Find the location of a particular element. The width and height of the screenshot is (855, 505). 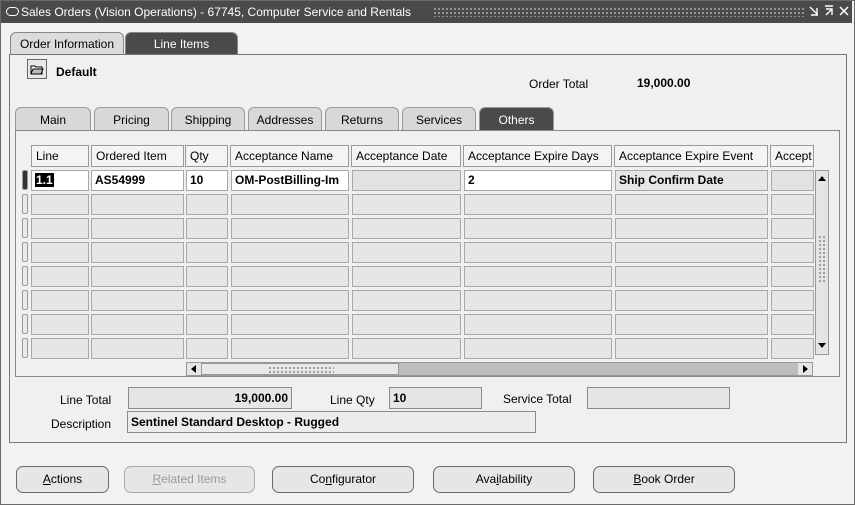

tab-main: Main is located at coordinates (53, 119).